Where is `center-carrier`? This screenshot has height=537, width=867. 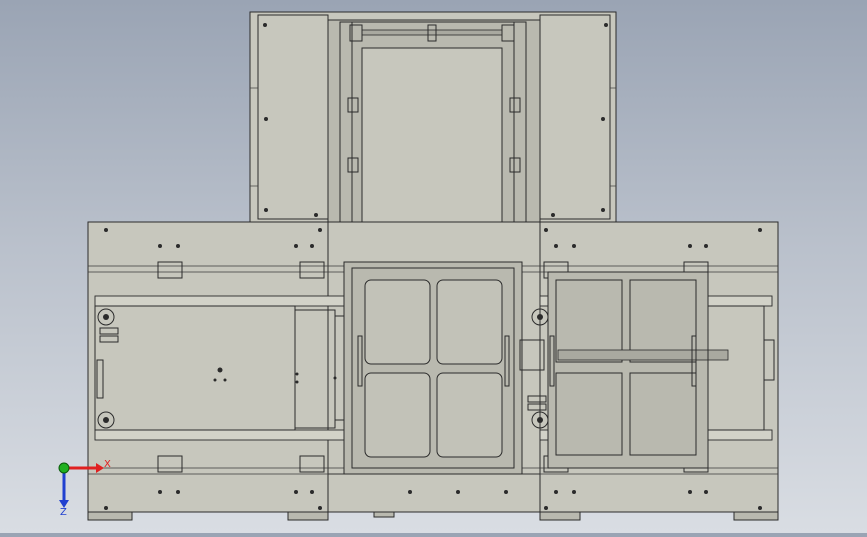
center-carrier is located at coordinates (433, 368).